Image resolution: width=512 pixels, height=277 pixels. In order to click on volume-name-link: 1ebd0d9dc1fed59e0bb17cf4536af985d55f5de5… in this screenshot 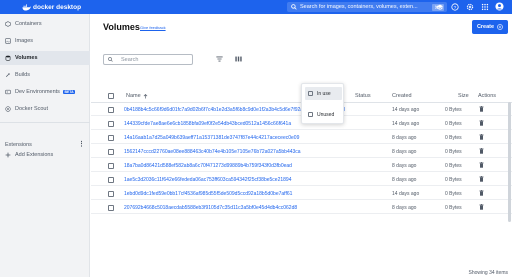, I will do `click(208, 194)`.